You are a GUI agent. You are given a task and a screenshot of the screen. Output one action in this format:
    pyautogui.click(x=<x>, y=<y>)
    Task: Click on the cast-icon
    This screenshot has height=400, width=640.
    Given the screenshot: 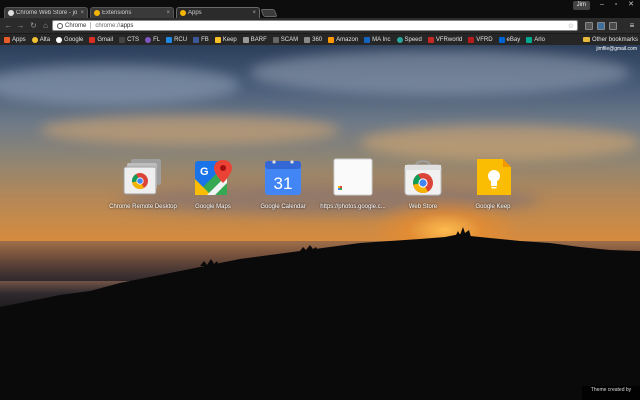 What is the action you would take?
    pyautogui.click(x=613, y=26)
    